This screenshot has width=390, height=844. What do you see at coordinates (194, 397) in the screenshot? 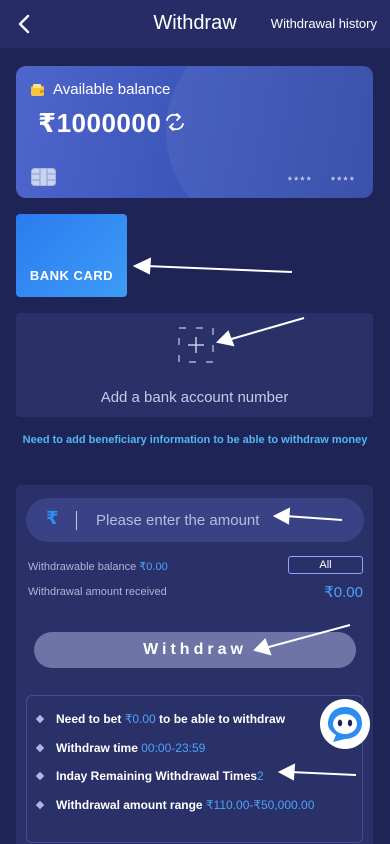
I see `add-bank-account-label: Add a bank account number` at bounding box center [194, 397].